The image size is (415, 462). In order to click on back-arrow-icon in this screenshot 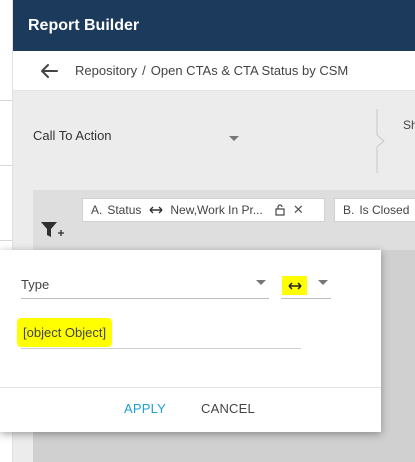, I will do `click(50, 71)`.